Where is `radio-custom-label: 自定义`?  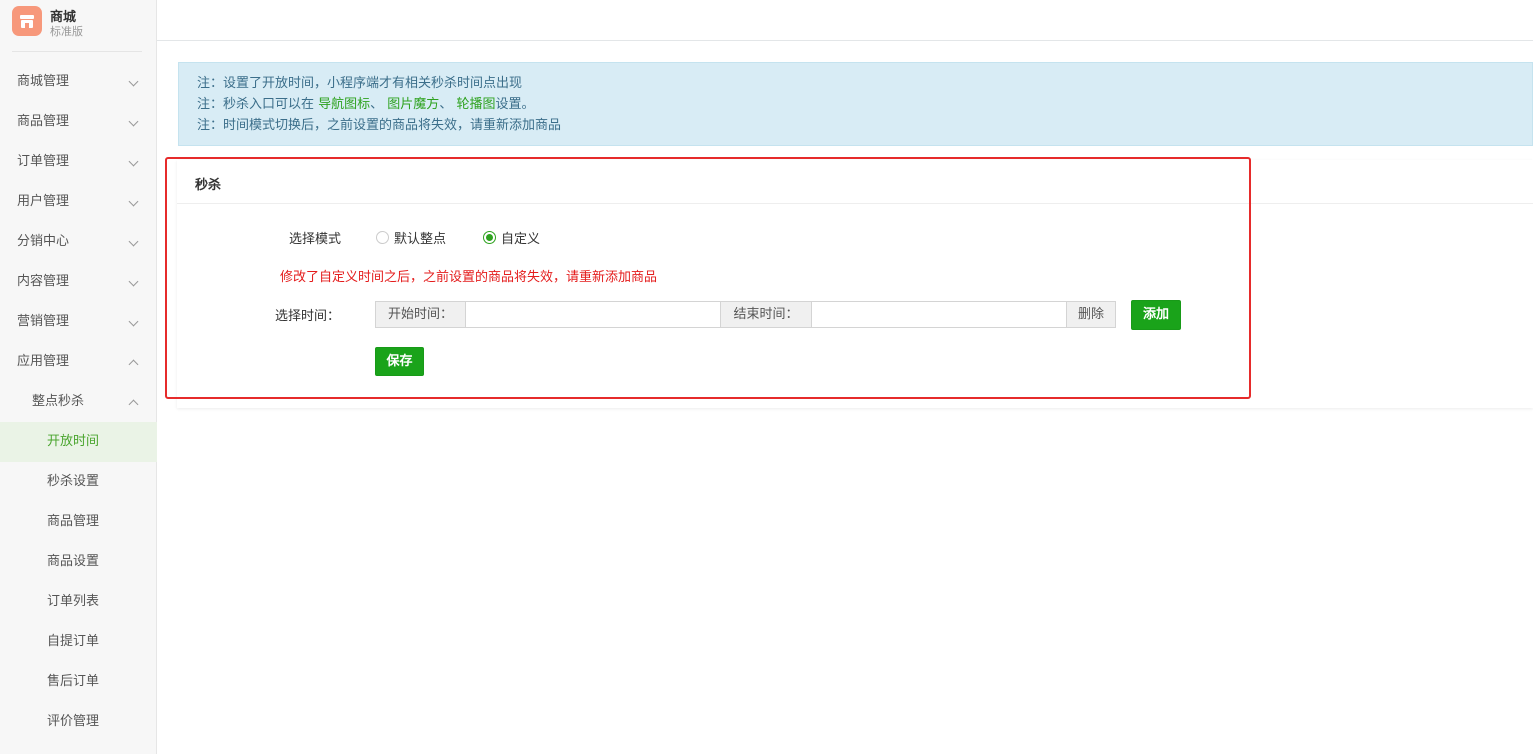
radio-custom-label: 自定义 is located at coordinates (520, 237).